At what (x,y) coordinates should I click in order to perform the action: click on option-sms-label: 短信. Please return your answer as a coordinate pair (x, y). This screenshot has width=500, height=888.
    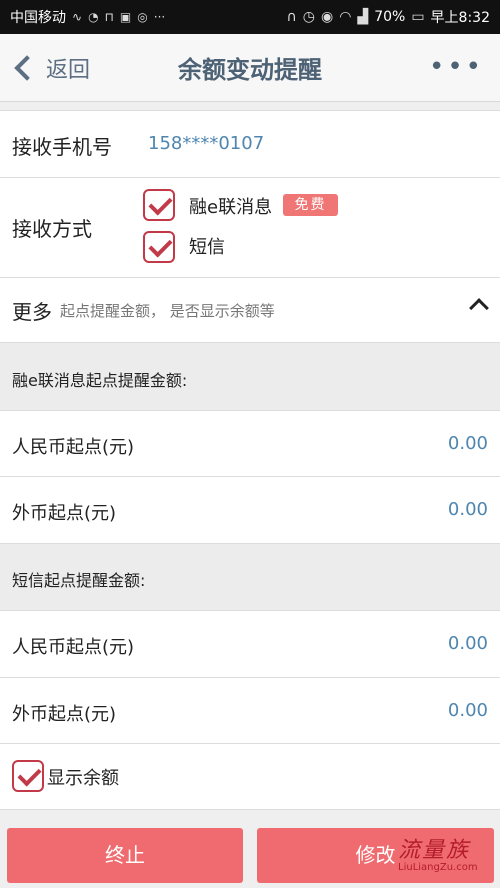
    Looking at the image, I should click on (207, 247).